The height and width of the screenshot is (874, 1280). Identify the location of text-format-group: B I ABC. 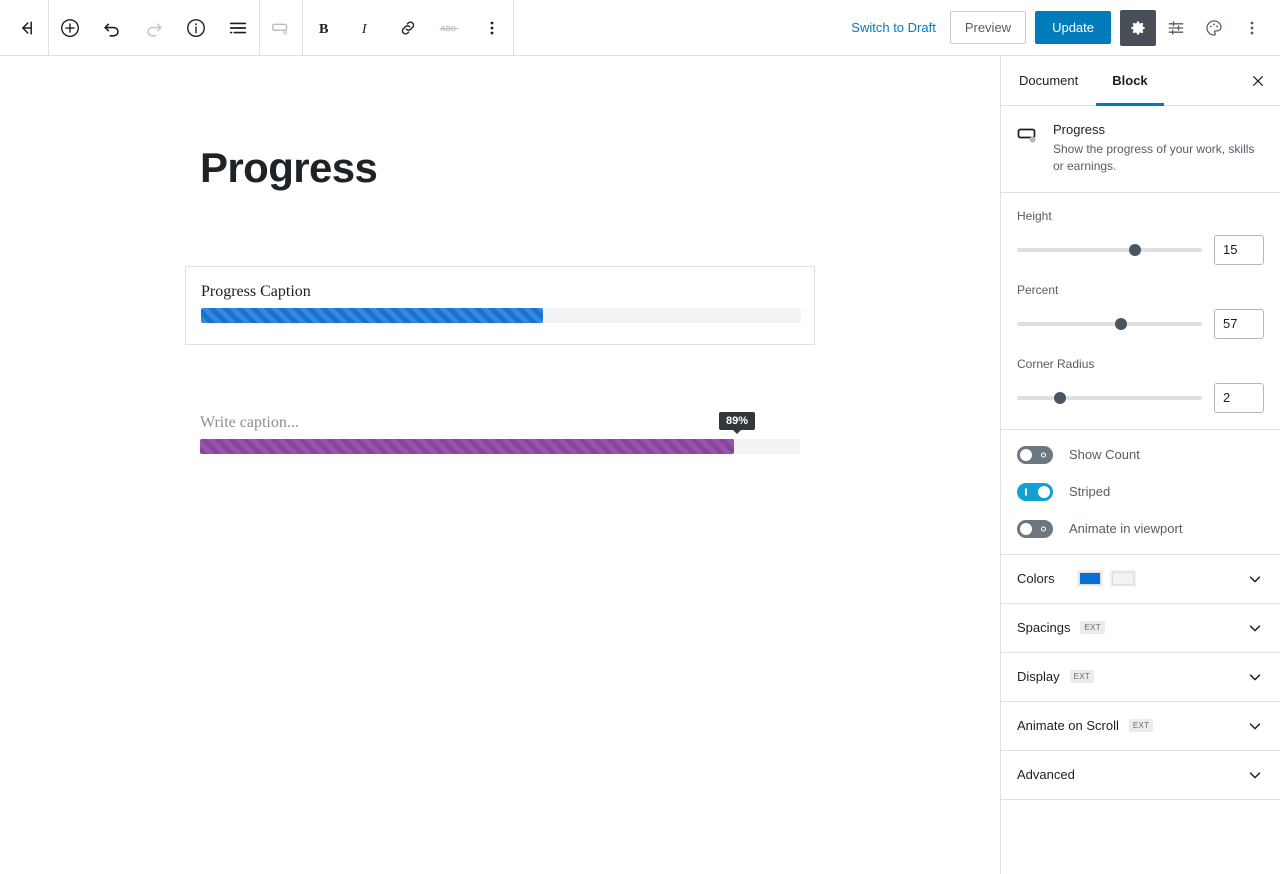
(408, 28).